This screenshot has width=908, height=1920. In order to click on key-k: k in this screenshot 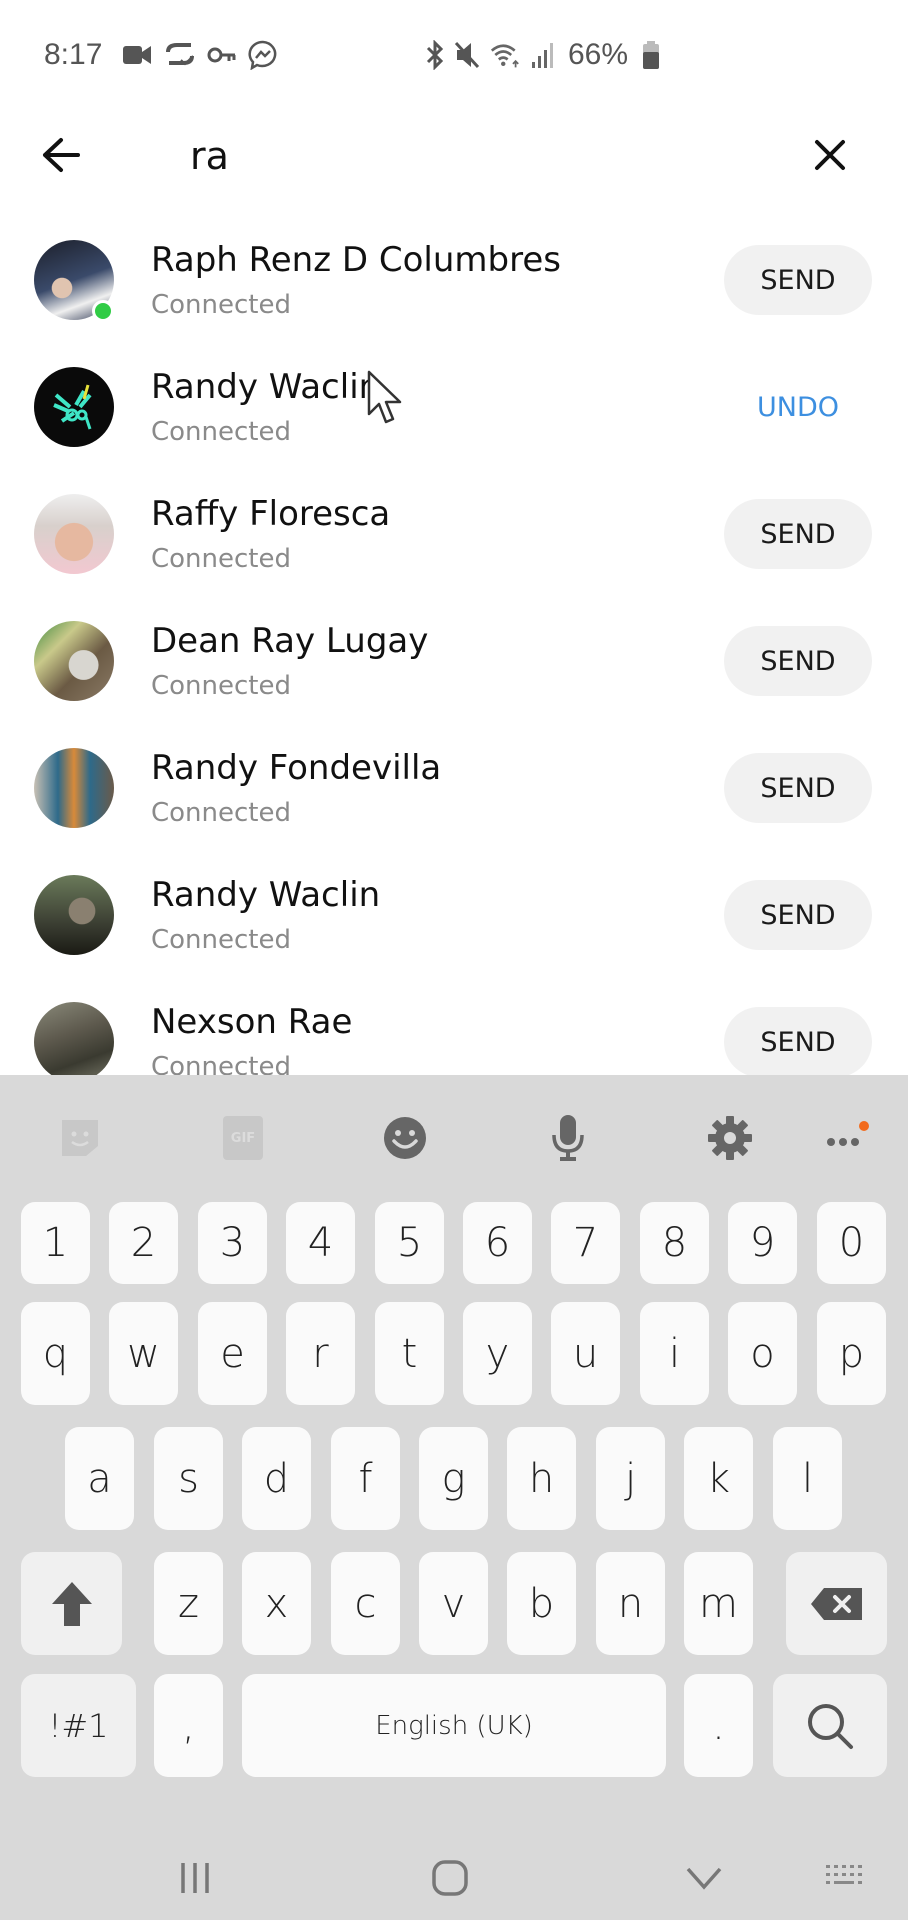, I will do `click(718, 1478)`.